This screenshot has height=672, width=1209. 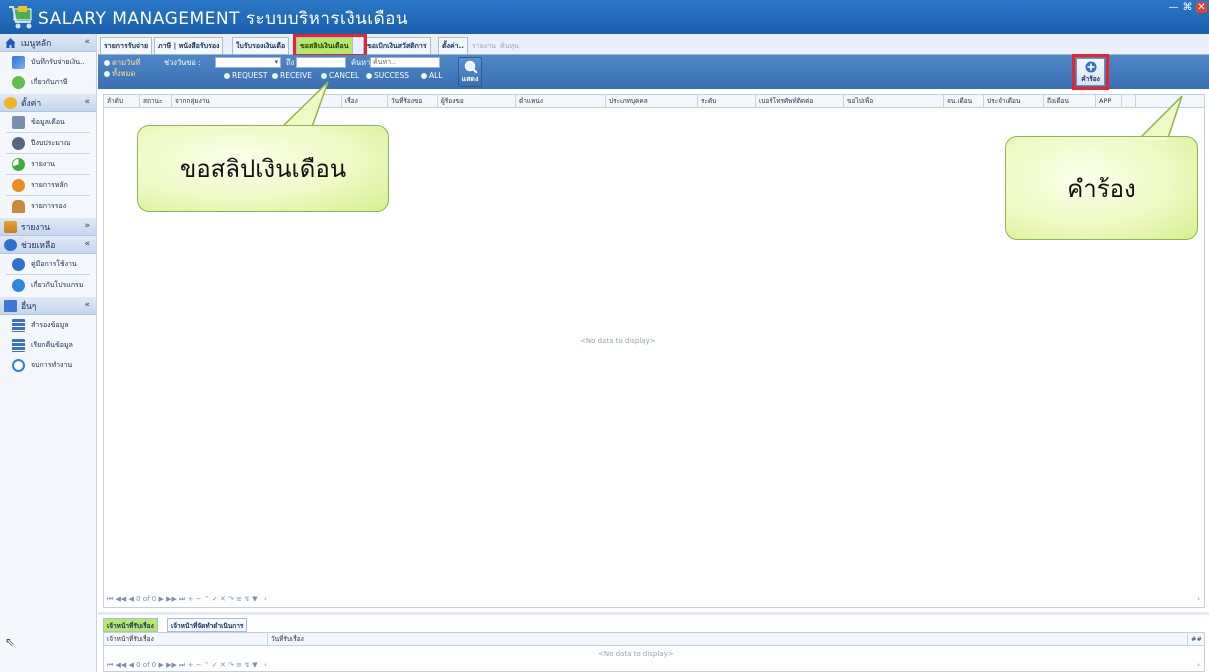 I want to click on callout-text: คำร้อง, so click(x=1101, y=188).